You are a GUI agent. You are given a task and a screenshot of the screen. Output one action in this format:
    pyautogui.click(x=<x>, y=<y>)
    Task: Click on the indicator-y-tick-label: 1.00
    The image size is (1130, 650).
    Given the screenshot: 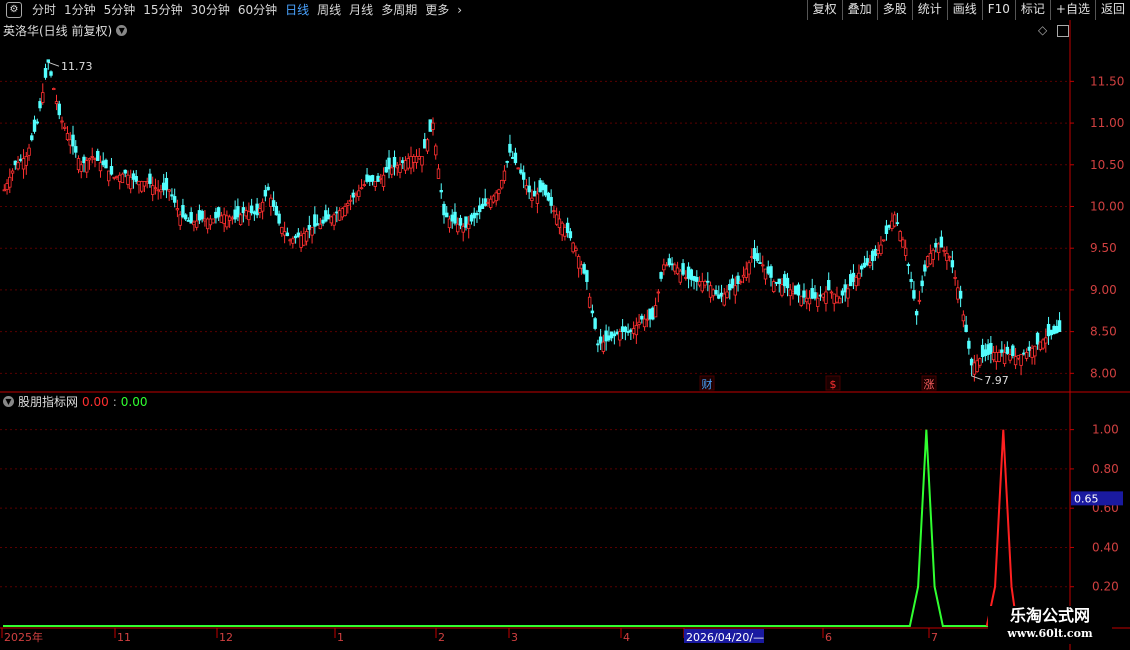 What is the action you would take?
    pyautogui.click(x=1105, y=430)
    